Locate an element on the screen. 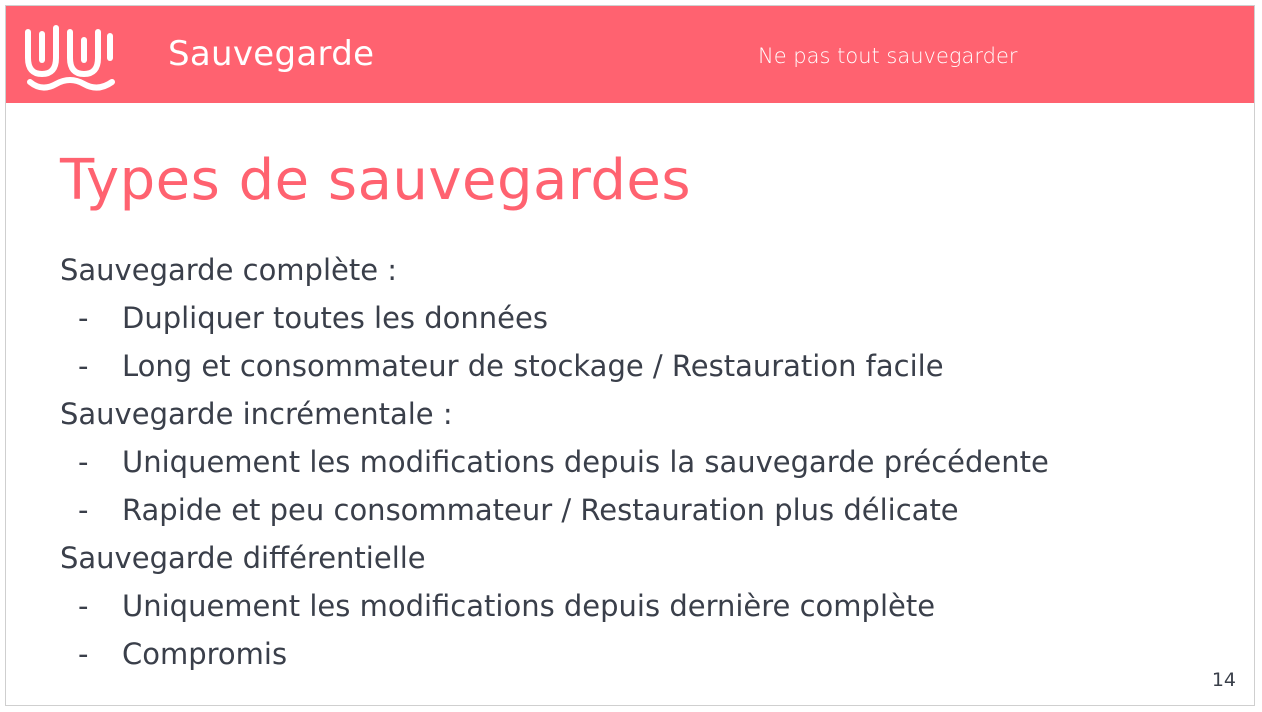  header-title: Sauvegarde is located at coordinates (271, 54).